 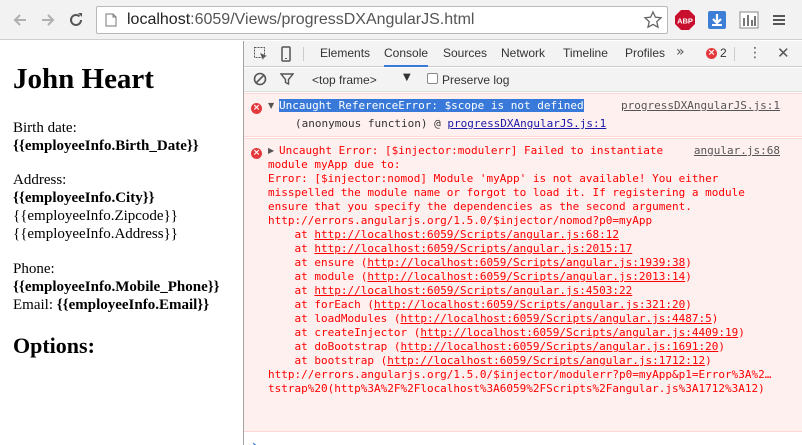 I want to click on phone-value: {{employeeInfo.Mobile_Phone}}, so click(x=116, y=287).